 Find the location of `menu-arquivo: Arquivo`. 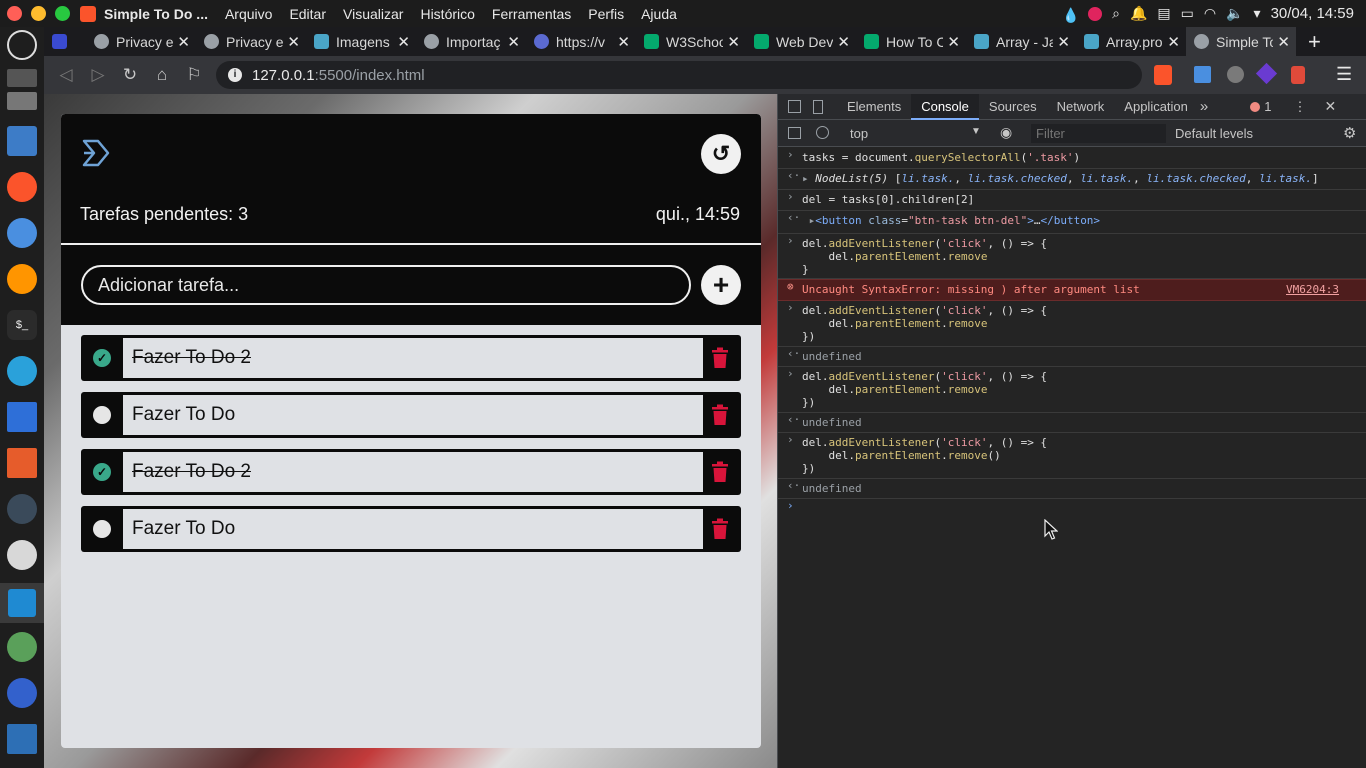

menu-arquivo: Arquivo is located at coordinates (248, 14).